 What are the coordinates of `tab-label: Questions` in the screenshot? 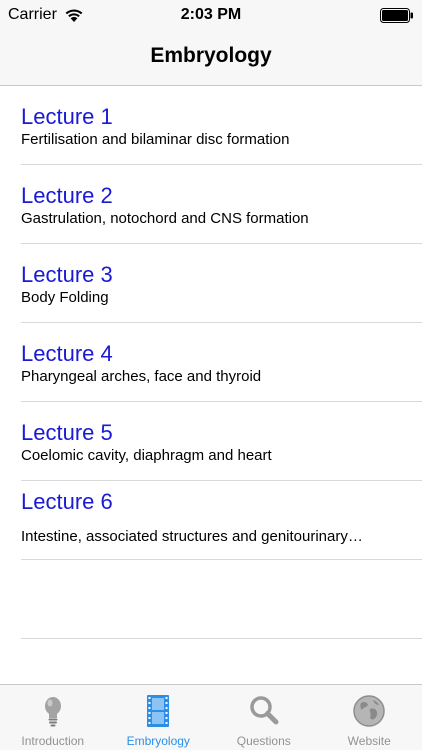 It's located at (263, 741).